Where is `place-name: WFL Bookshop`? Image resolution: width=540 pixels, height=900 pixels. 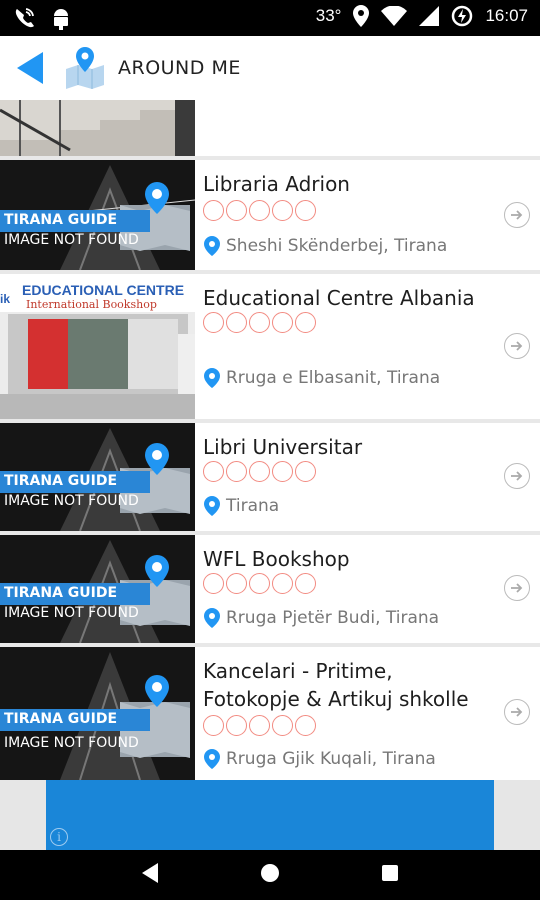
place-name: WFL Bookshop is located at coordinates (276, 559).